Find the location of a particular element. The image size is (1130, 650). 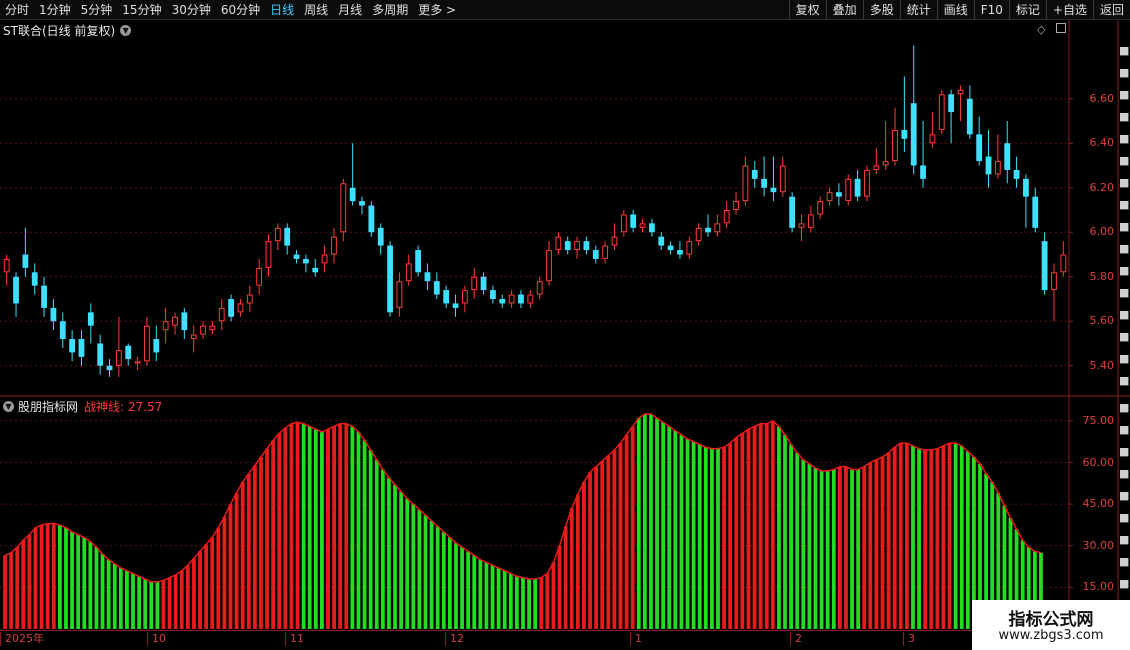

period-tab-3: 15分钟 is located at coordinates (141, 10).